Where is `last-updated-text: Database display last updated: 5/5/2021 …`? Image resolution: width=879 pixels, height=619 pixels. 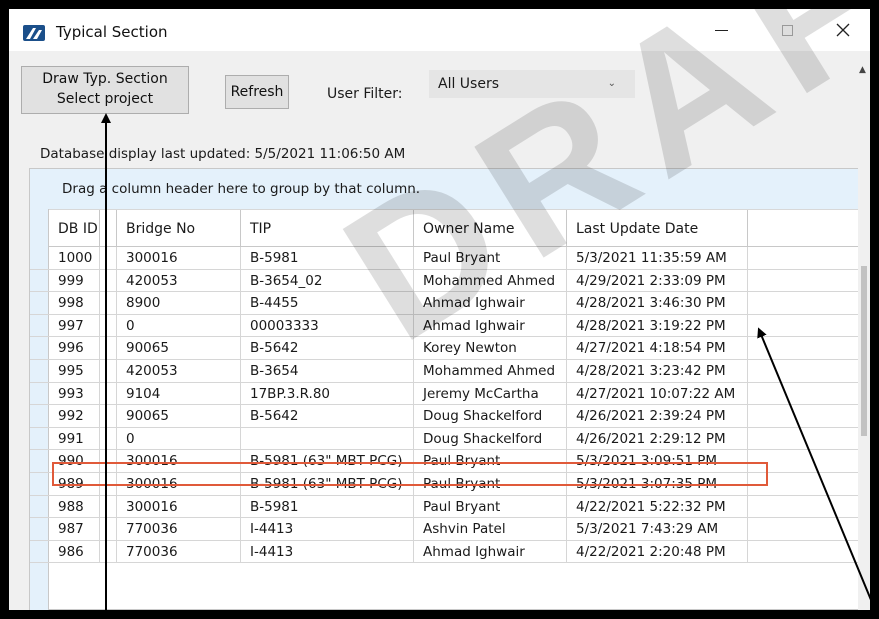
last-updated-text: Database display last updated: 5/5/2021 … is located at coordinates (223, 154).